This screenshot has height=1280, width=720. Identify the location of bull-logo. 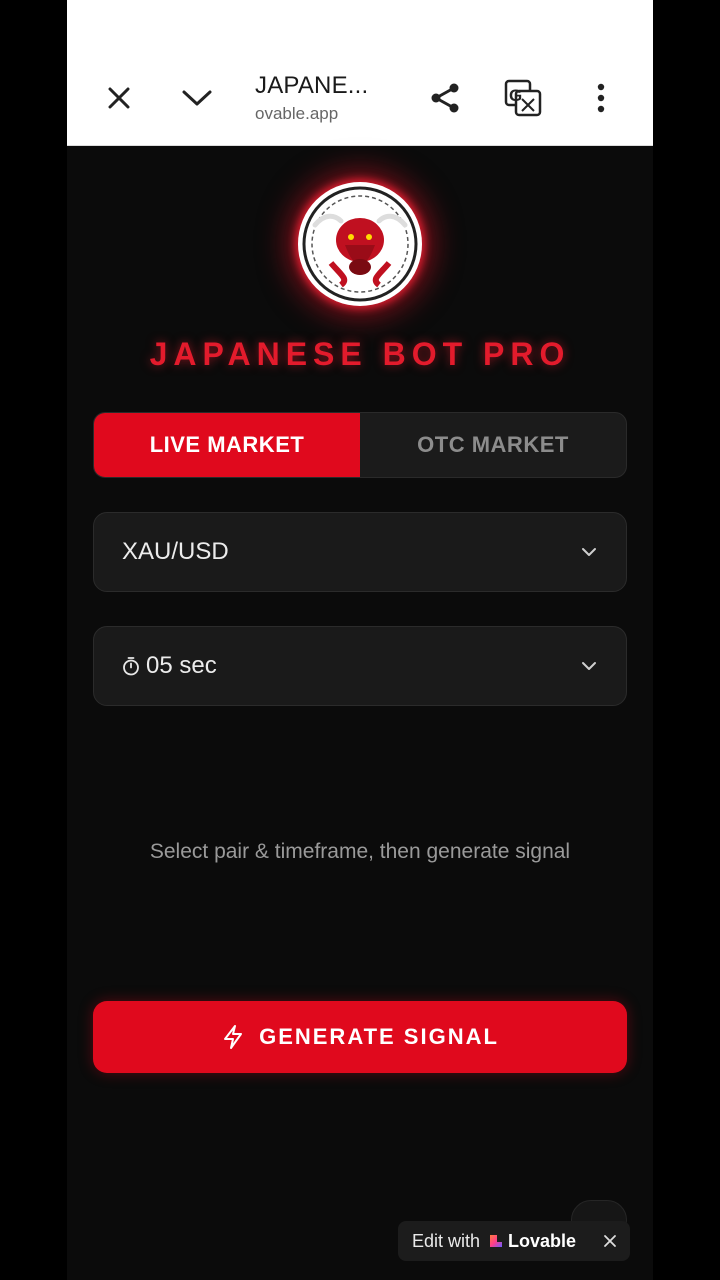
(360, 244).